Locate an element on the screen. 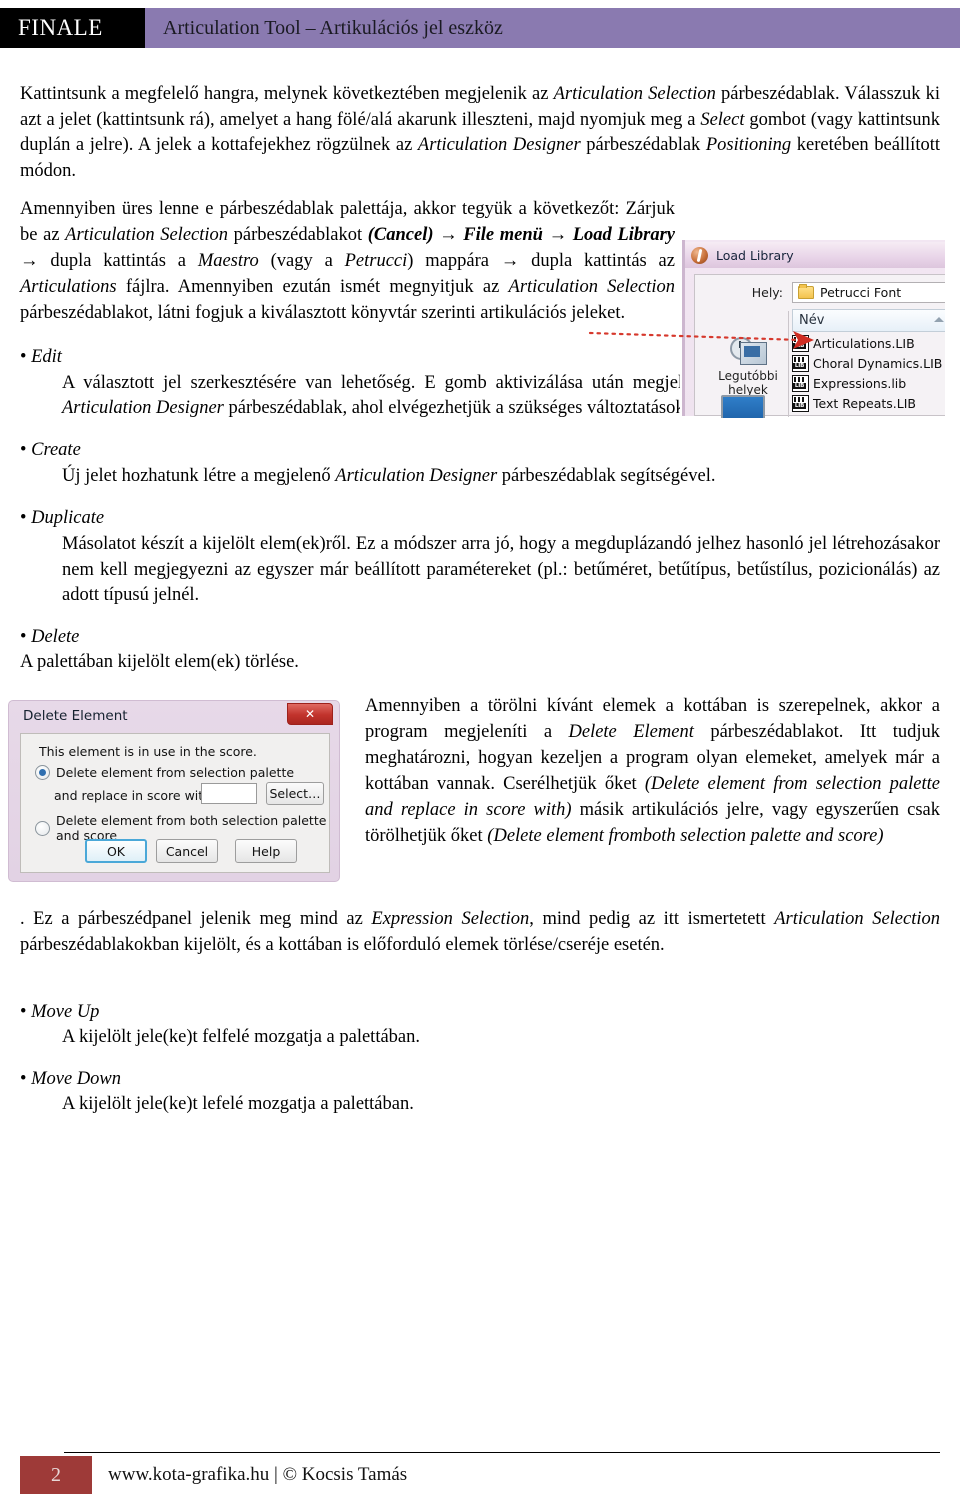 Image resolution: width=960 pixels, height=1510 pixels. lib-term-articulation-selection-2: Articulation Selection is located at coordinates (591, 286).